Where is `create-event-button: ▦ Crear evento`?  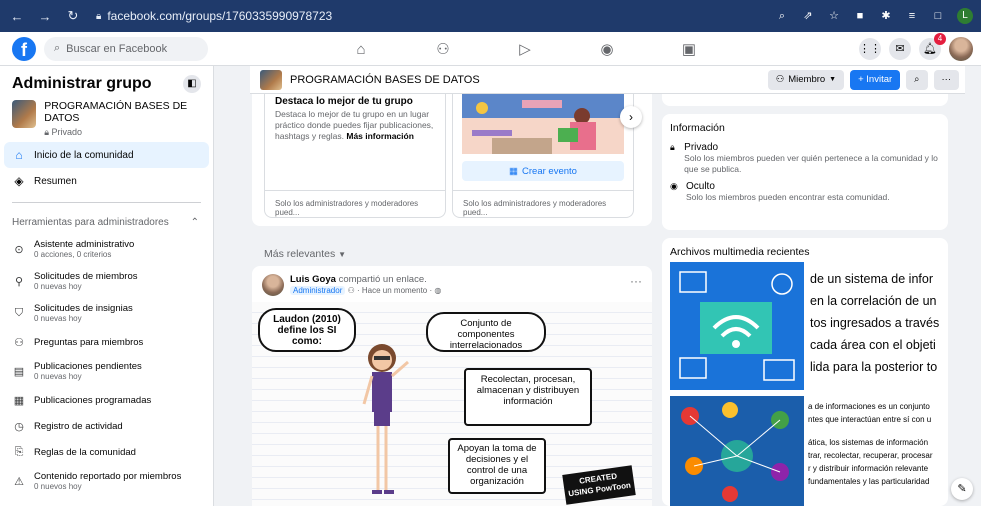 create-event-button: ▦ Crear evento is located at coordinates (543, 171).